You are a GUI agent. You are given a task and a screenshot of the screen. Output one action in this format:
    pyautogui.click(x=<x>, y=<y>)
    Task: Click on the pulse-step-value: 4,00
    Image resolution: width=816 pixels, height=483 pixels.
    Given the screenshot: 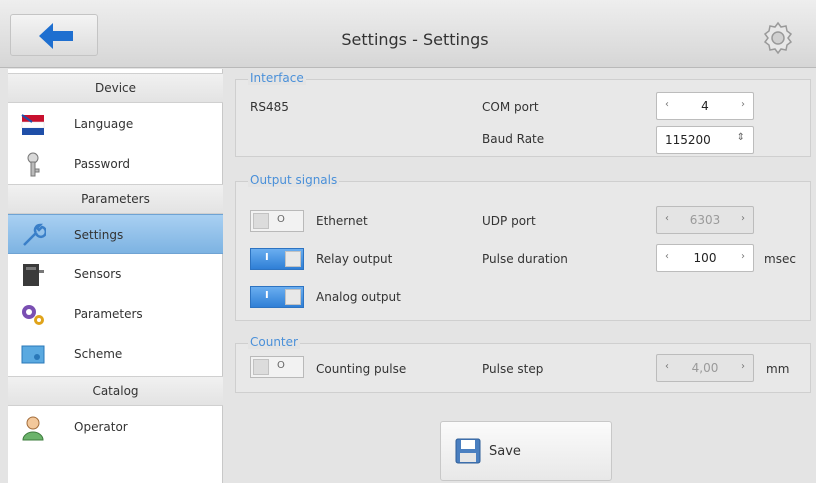 What is the action you would take?
    pyautogui.click(x=705, y=368)
    